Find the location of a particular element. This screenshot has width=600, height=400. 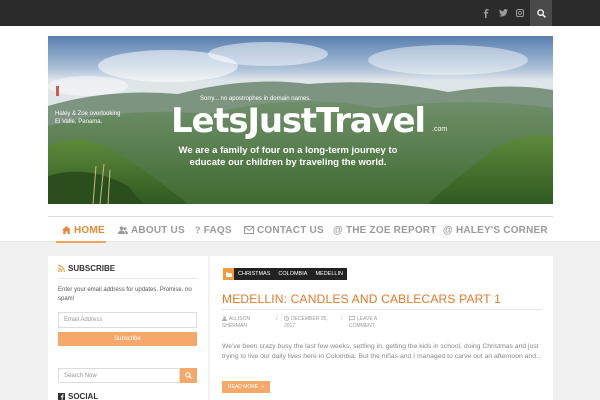

social-title-text: SOCIAL is located at coordinates (83, 396).